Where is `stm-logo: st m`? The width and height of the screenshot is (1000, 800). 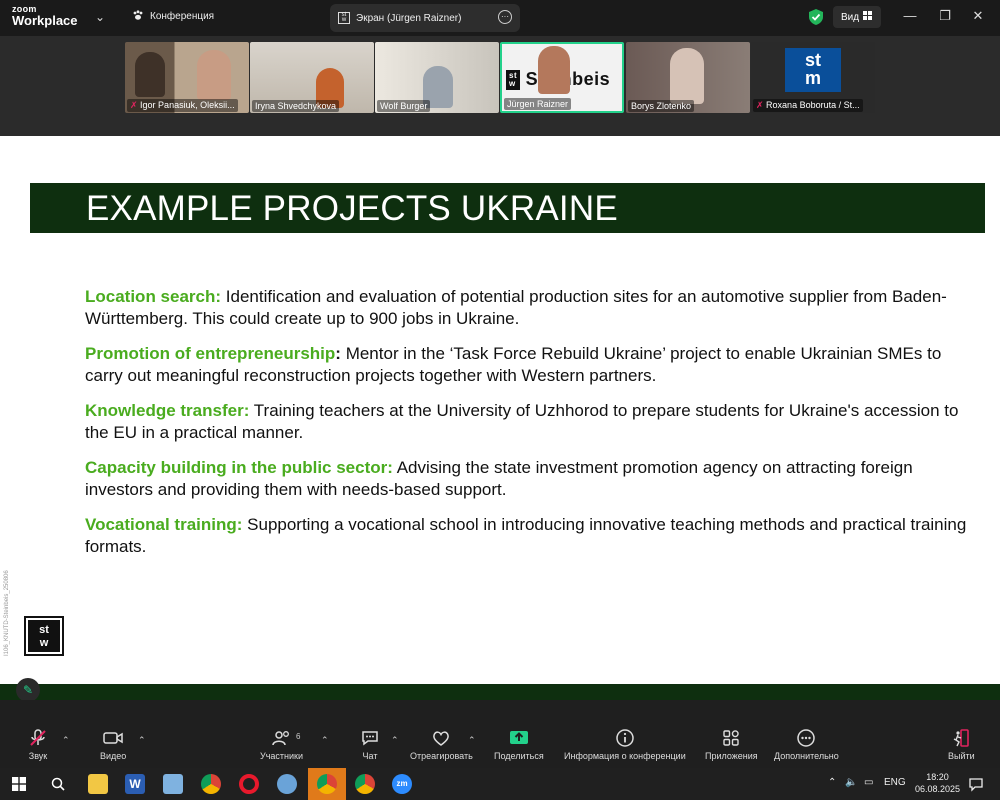
stm-logo: st m is located at coordinates (813, 70).